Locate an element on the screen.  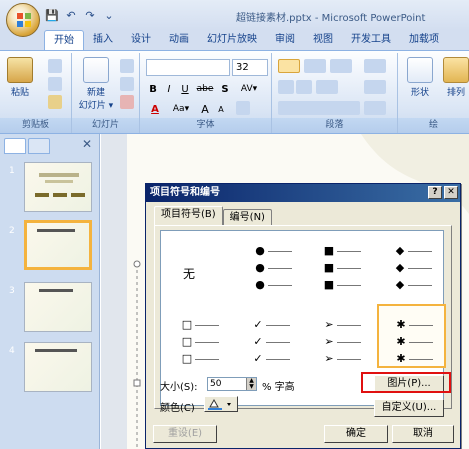
color-picker-button is located at coordinates (221, 404).